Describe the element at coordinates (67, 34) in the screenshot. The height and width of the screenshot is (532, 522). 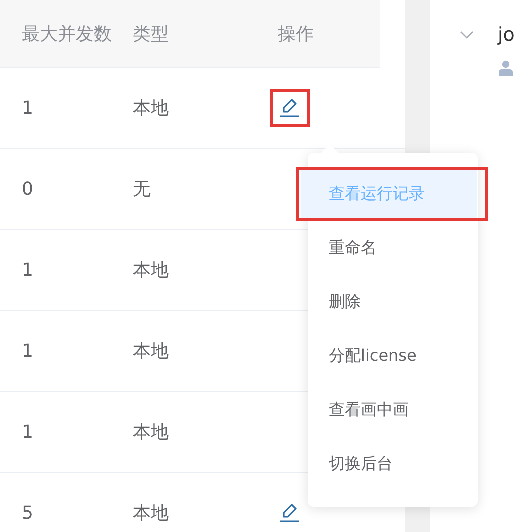
I see `column-header: 最大并发数` at that location.